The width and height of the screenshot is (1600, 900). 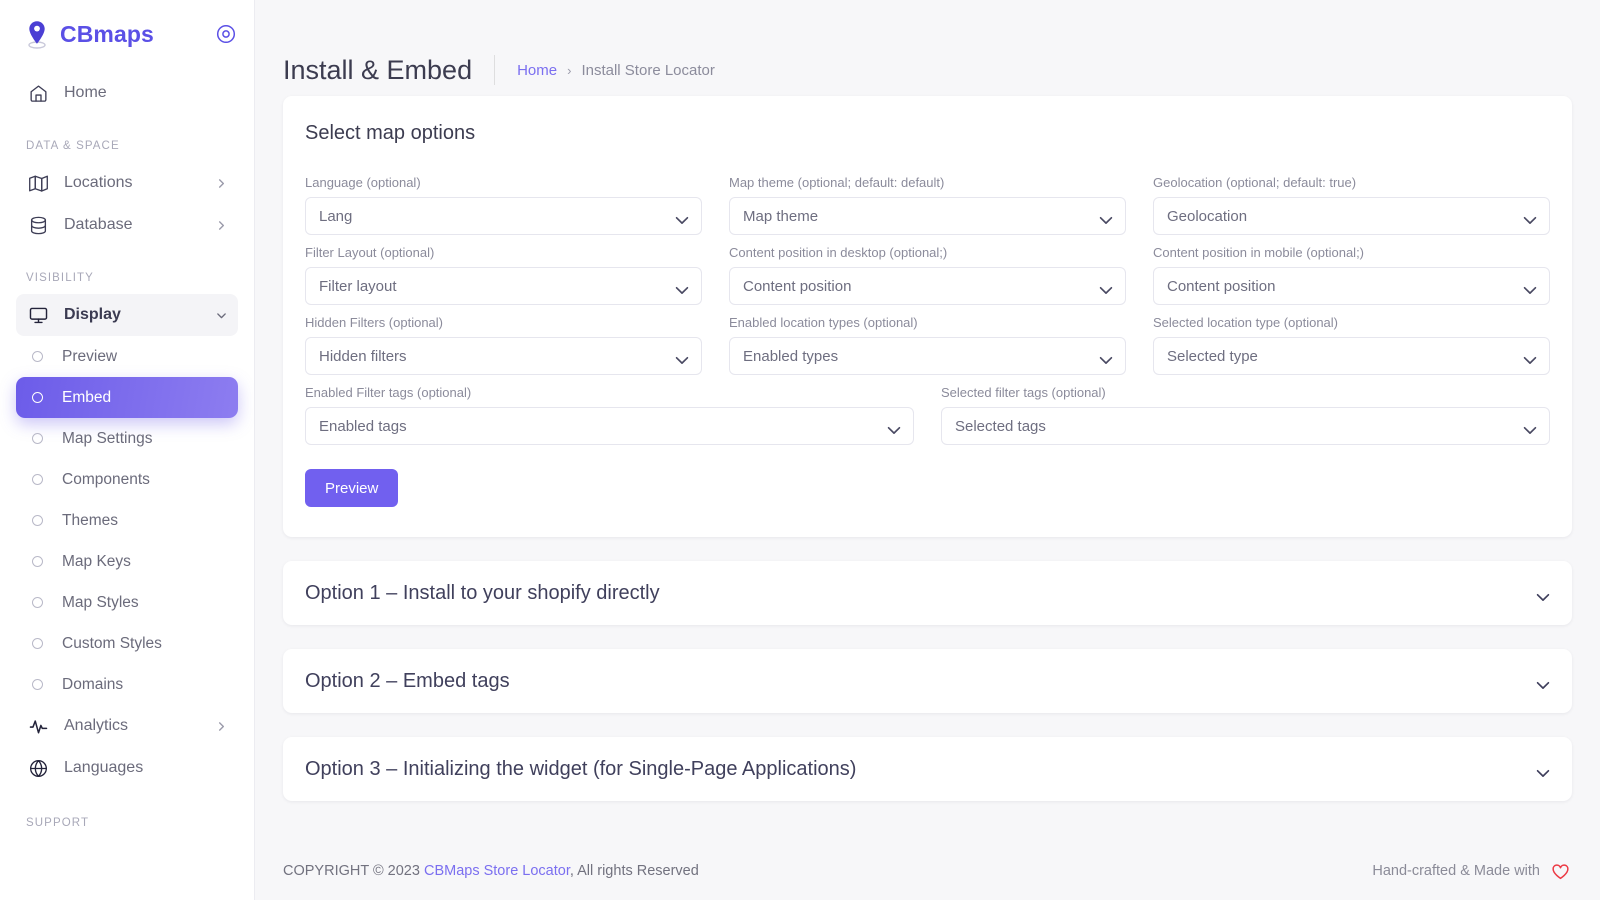 What do you see at coordinates (390, 133) in the screenshot?
I see `card-title: Select map options` at bounding box center [390, 133].